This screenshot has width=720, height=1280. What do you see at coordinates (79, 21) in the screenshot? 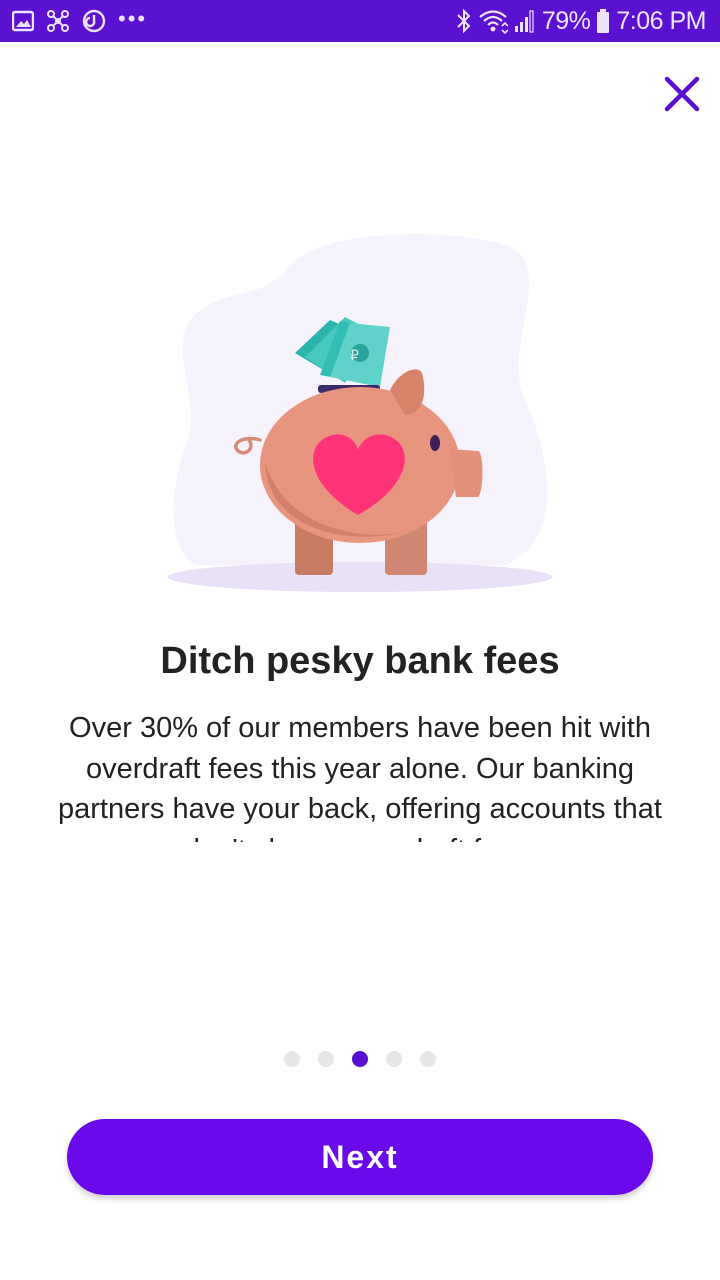
I see `status-left-icons: •••` at bounding box center [79, 21].